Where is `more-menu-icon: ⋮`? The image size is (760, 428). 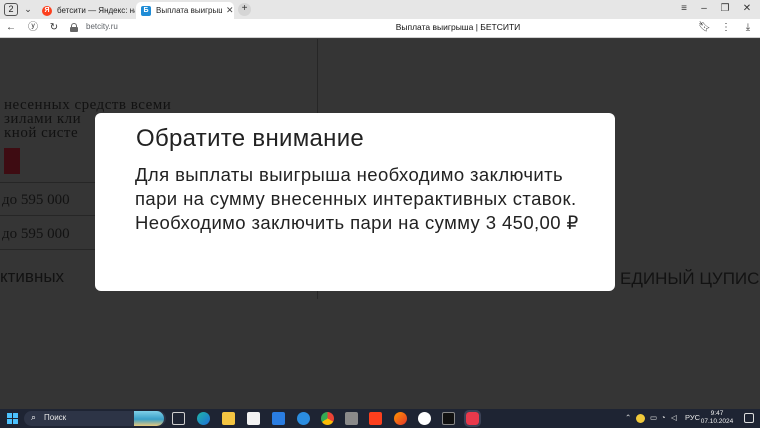
more-menu-icon: ⋮ is located at coordinates (726, 28).